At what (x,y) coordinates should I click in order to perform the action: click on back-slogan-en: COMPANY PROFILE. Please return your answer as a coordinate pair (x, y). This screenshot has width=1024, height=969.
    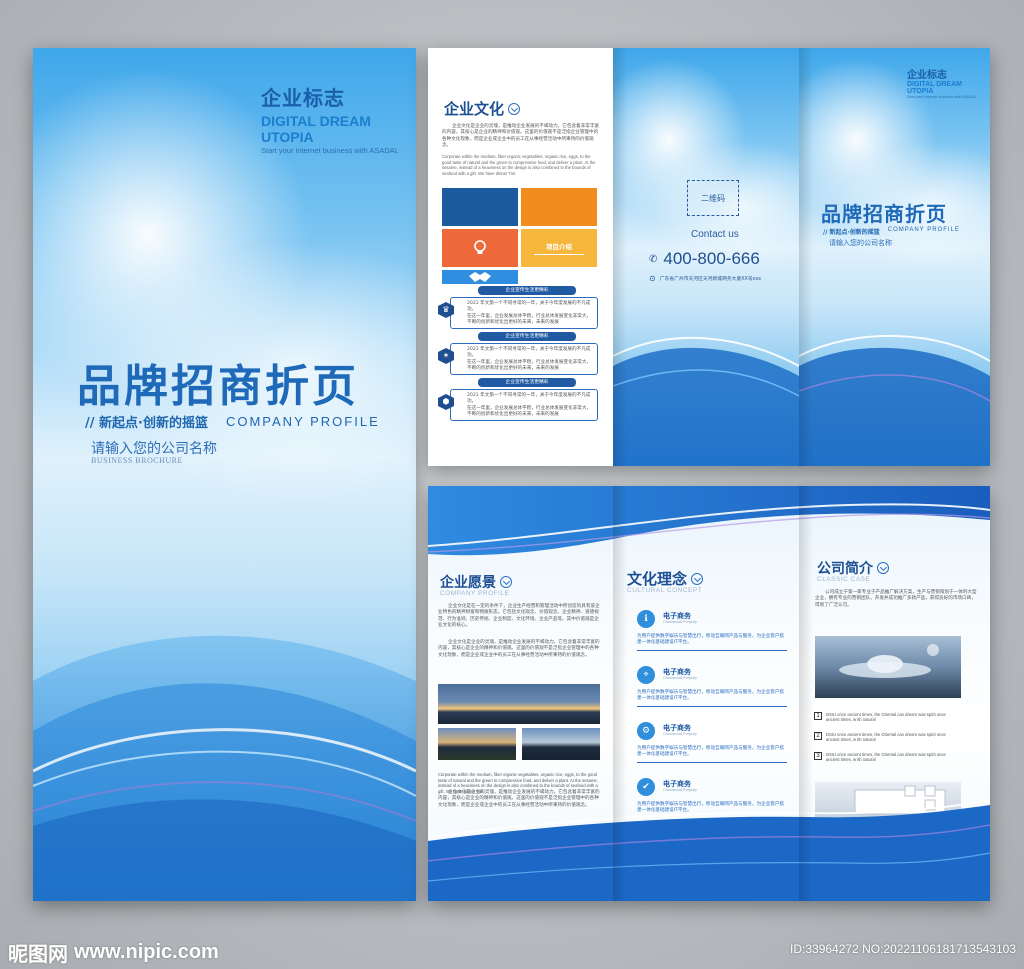
    Looking at the image, I should click on (923, 230).